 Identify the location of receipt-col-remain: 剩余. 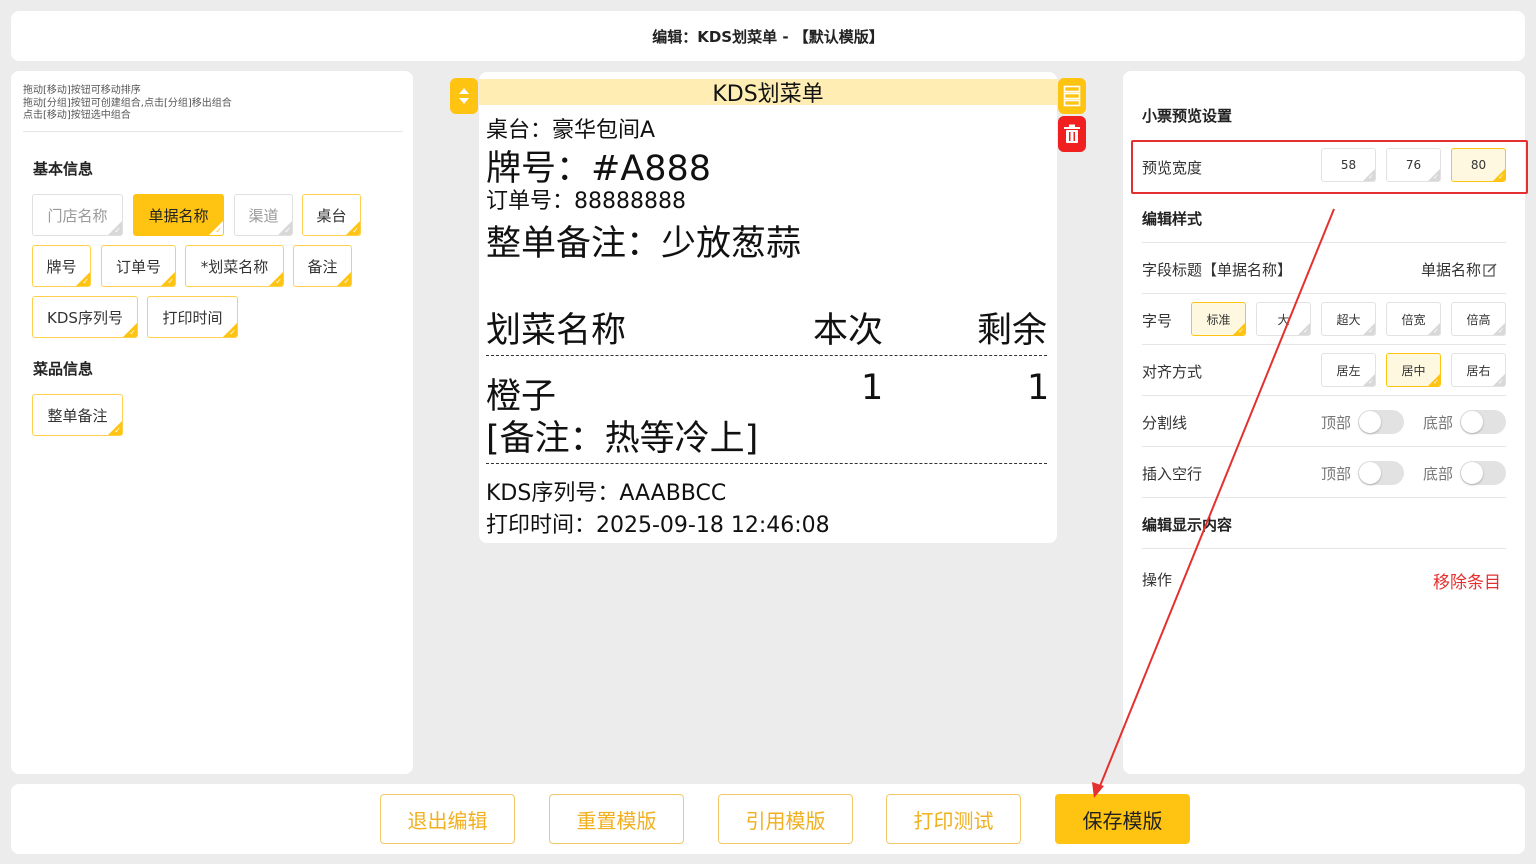
(1012, 331).